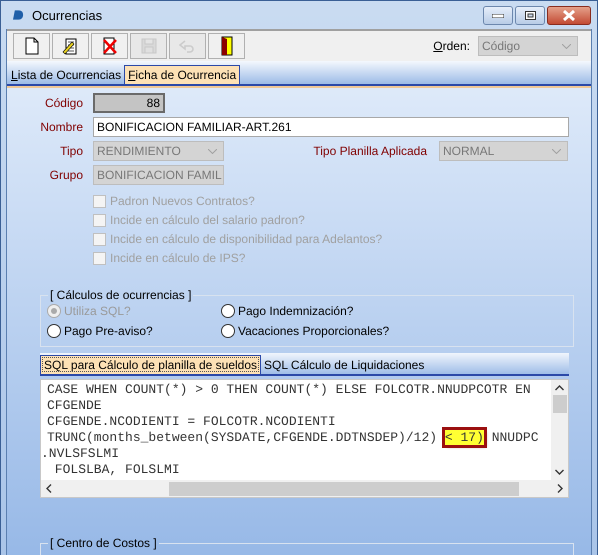 The height and width of the screenshot is (555, 598). Describe the element at coordinates (71, 151) in the screenshot. I see `type-label: Tipo` at that location.